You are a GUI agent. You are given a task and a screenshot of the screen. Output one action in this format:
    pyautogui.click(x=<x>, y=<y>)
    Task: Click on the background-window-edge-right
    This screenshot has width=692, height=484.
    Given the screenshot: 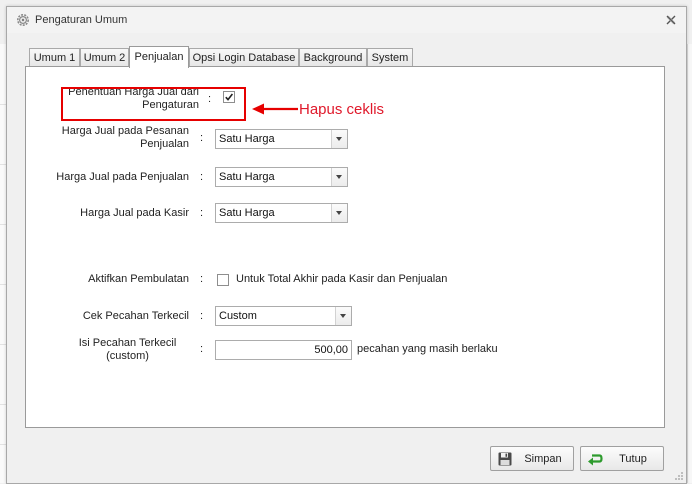 What is the action you would take?
    pyautogui.click(x=689, y=263)
    